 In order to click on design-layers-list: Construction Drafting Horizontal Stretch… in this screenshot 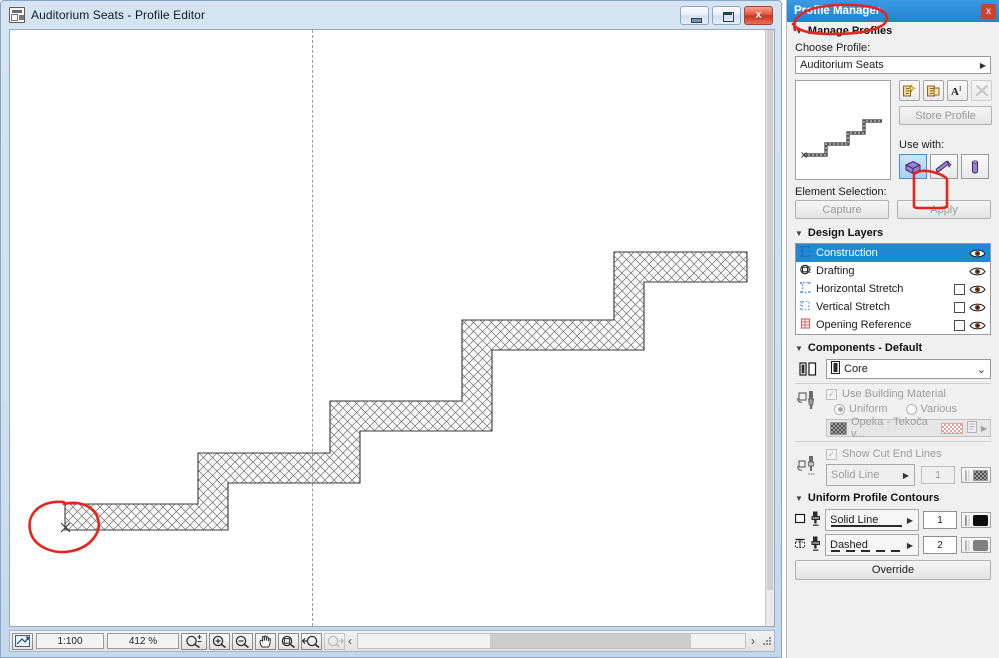, I will do `click(893, 289)`.